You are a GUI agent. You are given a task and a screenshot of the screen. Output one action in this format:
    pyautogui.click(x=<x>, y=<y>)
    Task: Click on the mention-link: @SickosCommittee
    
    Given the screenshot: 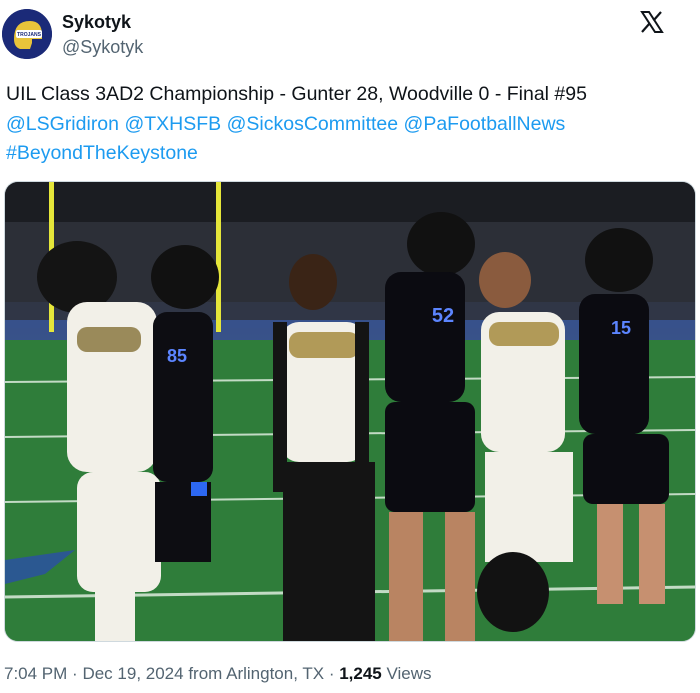 What is the action you would take?
    pyautogui.click(x=313, y=124)
    